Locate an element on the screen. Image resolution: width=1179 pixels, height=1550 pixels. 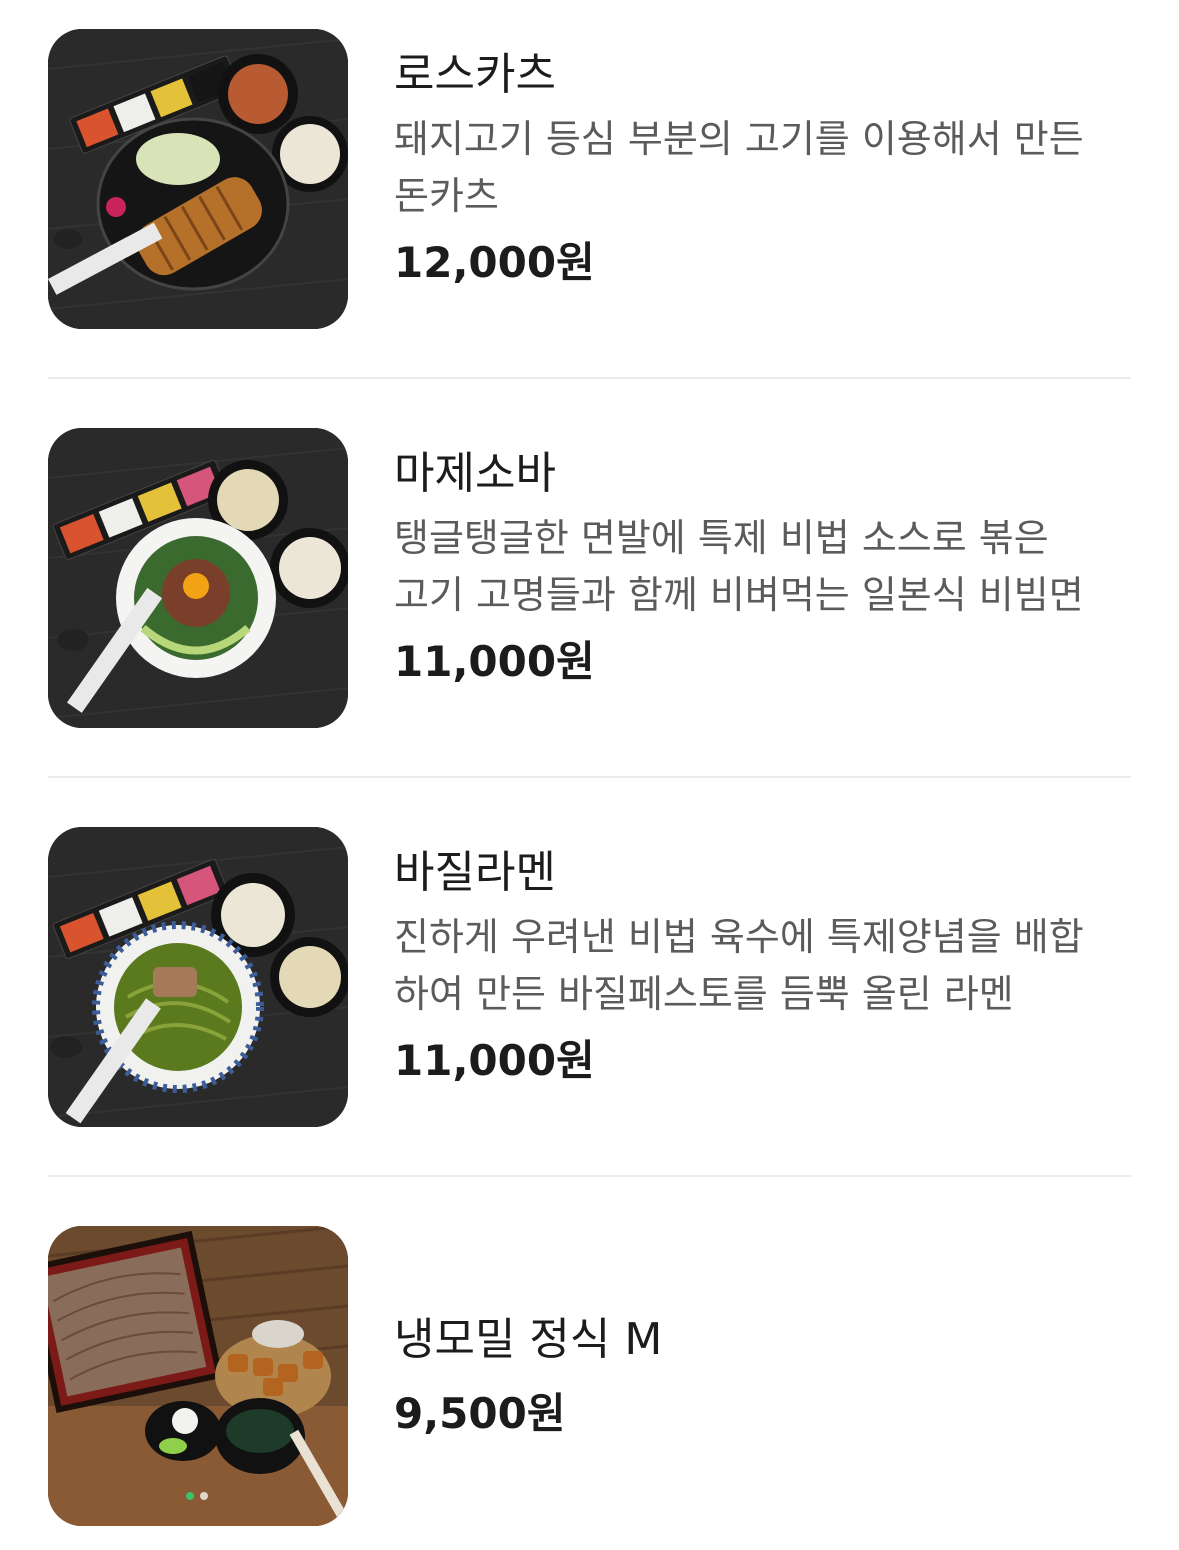
tonkatsu-set-illustration is located at coordinates (198, 179).